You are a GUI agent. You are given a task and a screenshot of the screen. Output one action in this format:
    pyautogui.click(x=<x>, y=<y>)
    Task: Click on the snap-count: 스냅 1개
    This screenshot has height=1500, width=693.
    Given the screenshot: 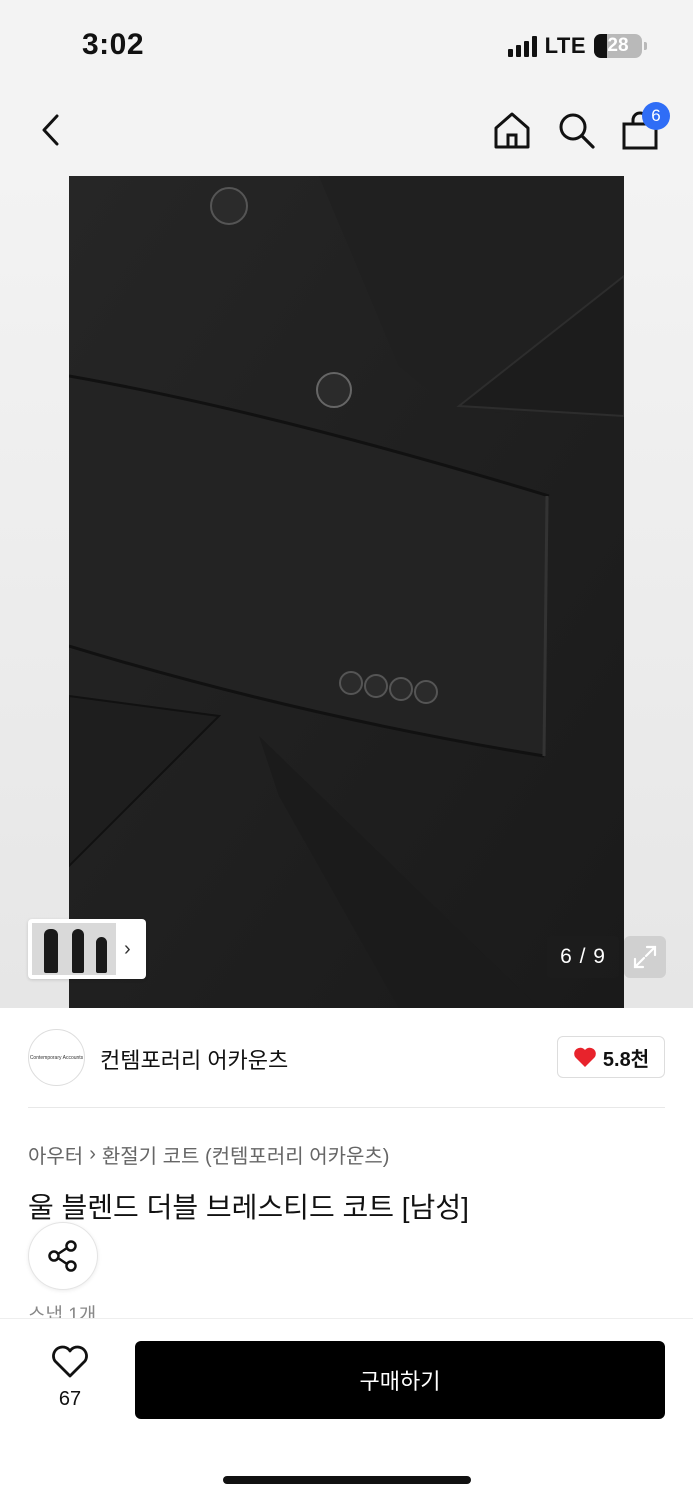 What is the action you would take?
    pyautogui.click(x=62, y=1309)
    